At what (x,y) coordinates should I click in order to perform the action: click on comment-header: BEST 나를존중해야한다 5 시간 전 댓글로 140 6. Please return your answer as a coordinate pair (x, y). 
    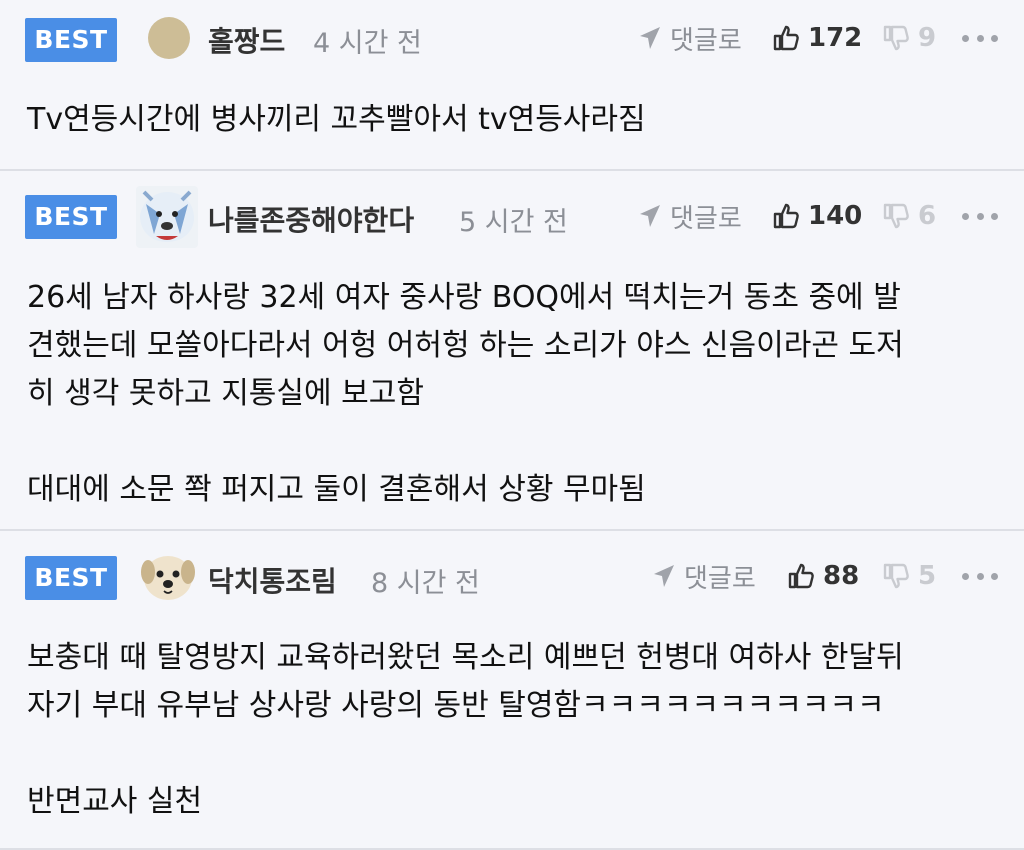
    Looking at the image, I should click on (512, 210).